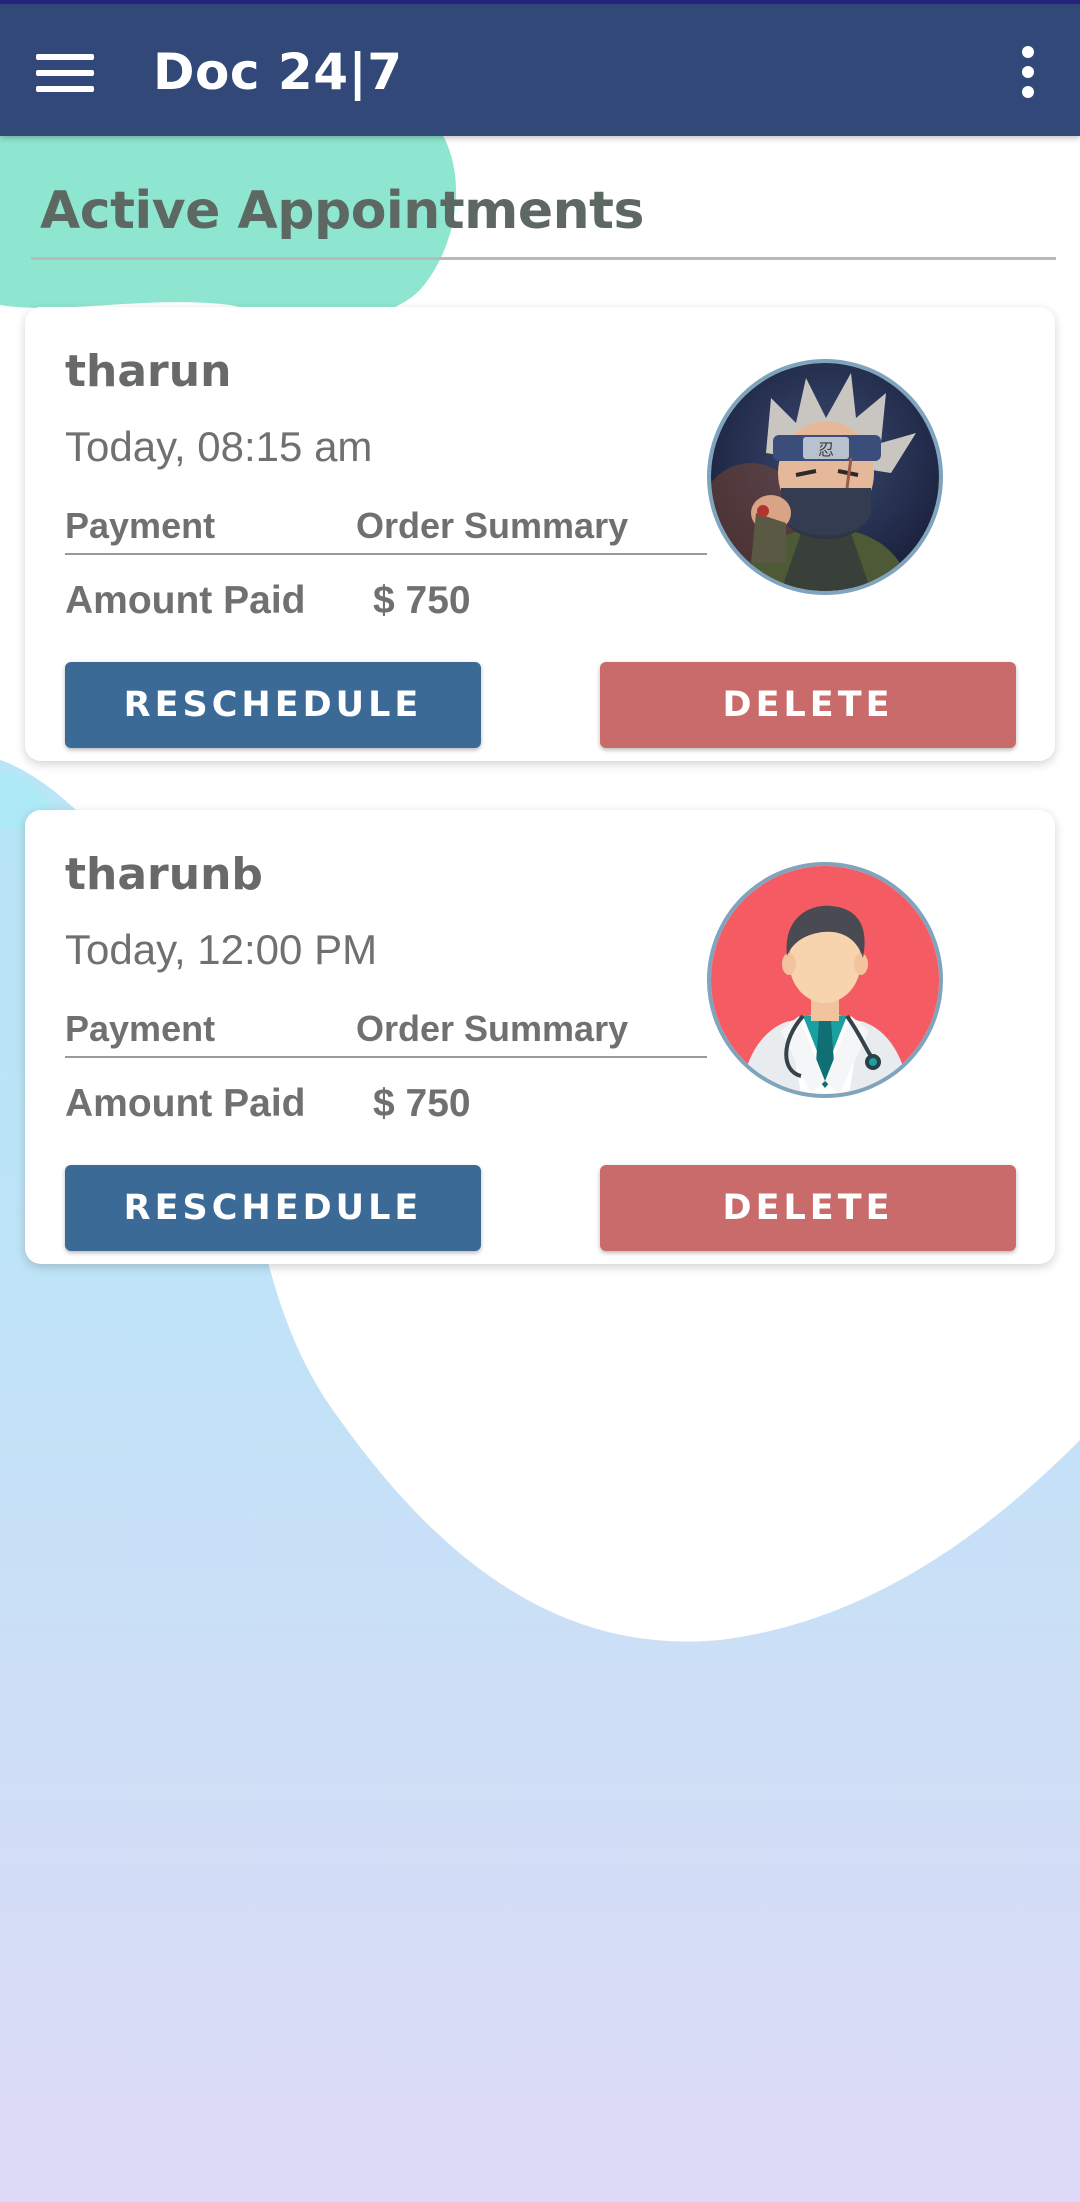 This screenshot has height=2202, width=1080. I want to click on anime-ninja-avatar-icon: 忍, so click(825, 477).